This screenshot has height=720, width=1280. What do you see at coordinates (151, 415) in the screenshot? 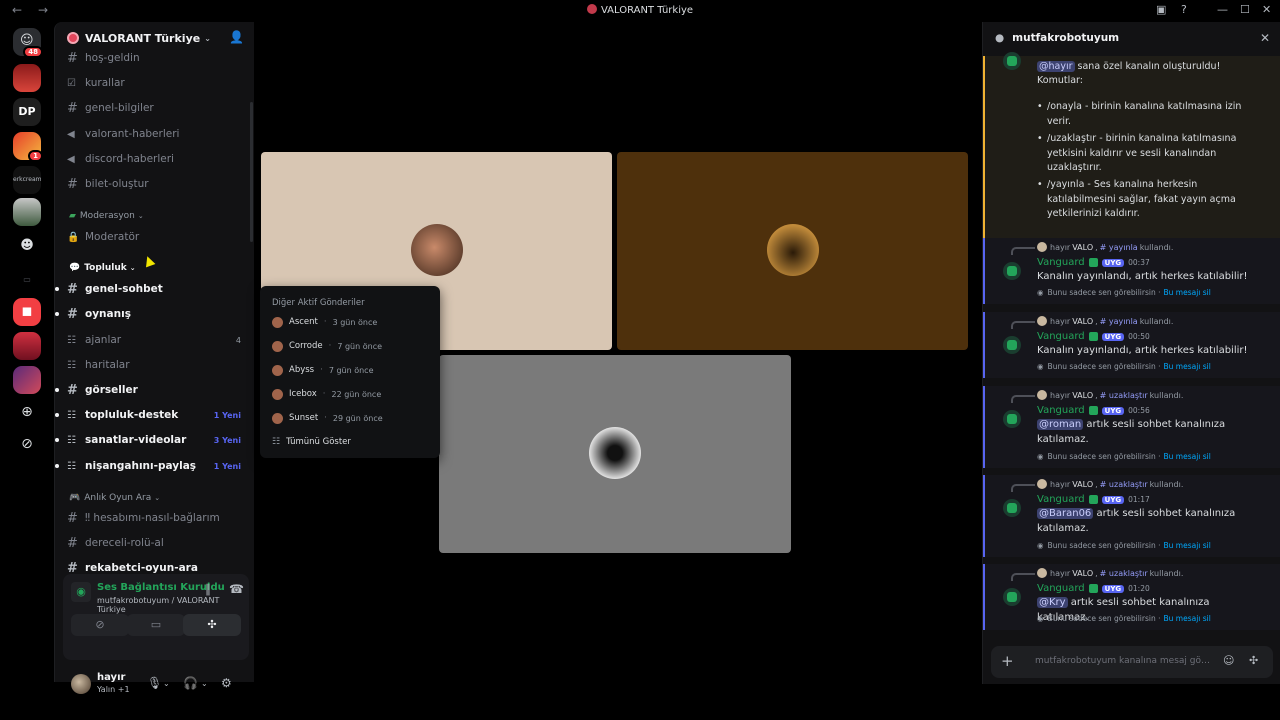
I see `channel-item: ☷ topluluk-destek 1 Yeni` at bounding box center [151, 415].